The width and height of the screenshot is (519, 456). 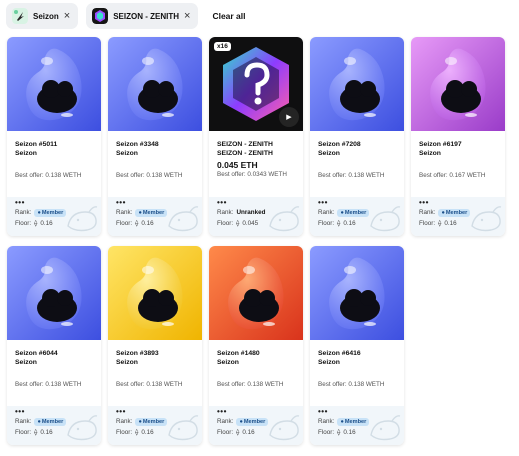 I want to click on seizon-collection-icon, so click(x=20, y=16).